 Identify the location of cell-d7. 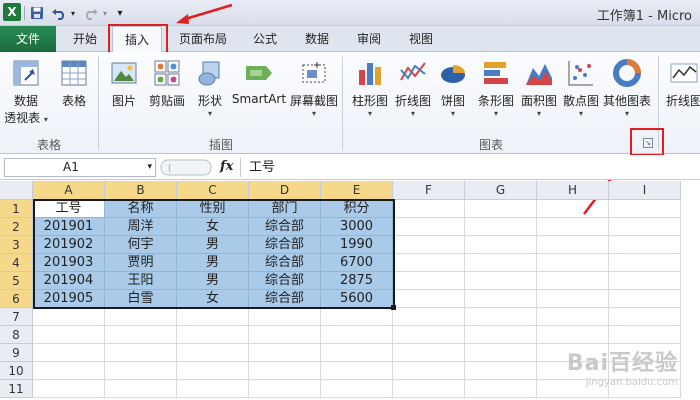
(285, 317).